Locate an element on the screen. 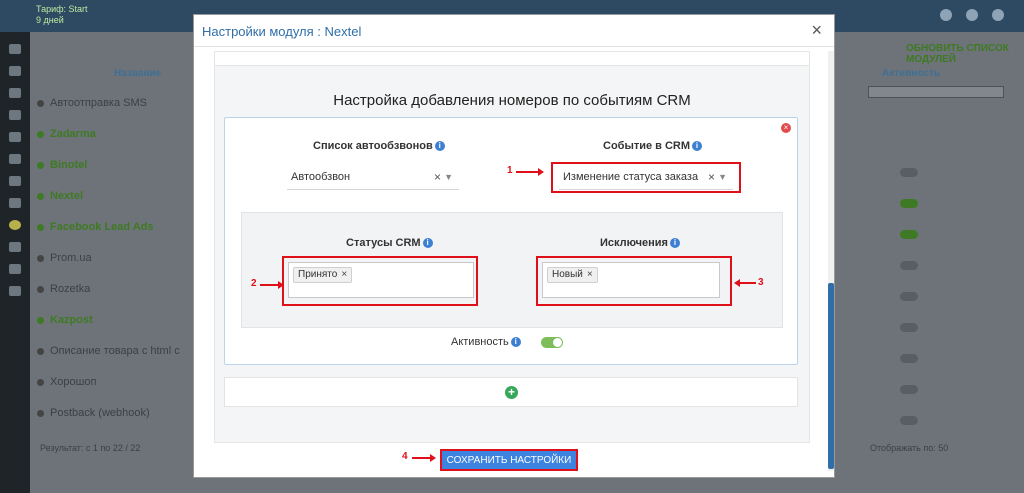  chart-icon is located at coordinates (15, 203).